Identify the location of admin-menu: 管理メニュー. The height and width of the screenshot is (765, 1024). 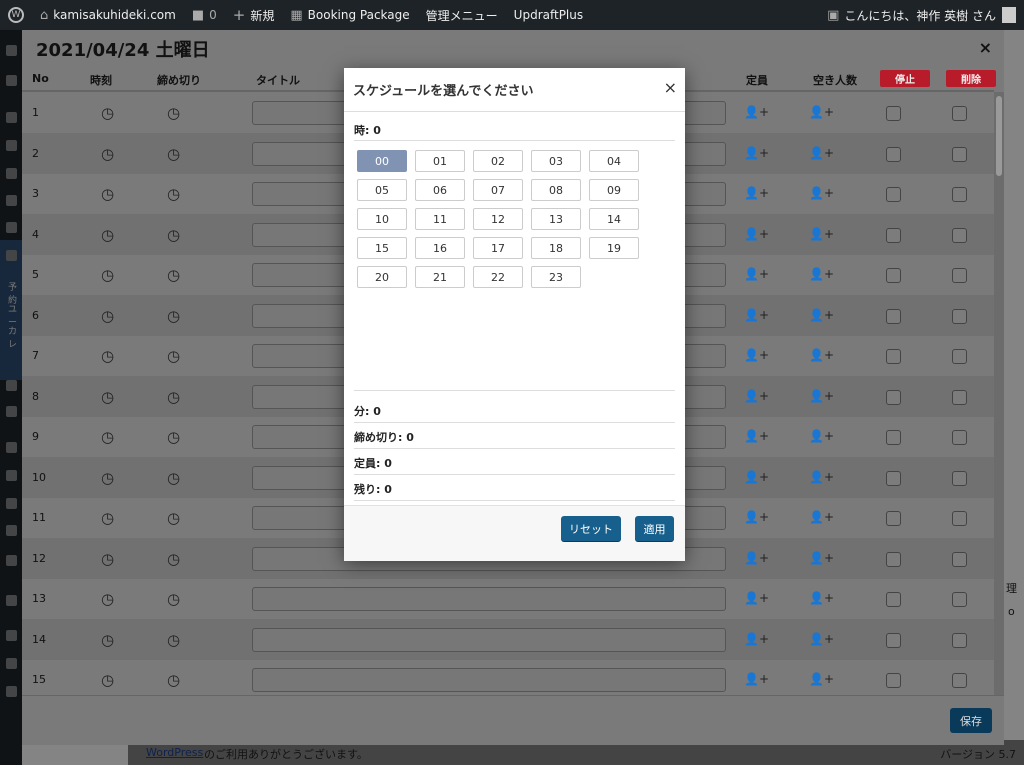
(462, 15).